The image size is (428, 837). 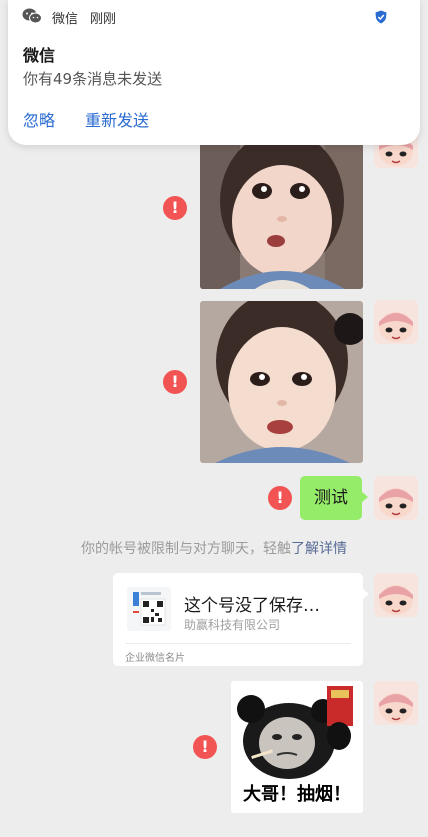 I want to click on shield-check-icon, so click(x=381, y=16).